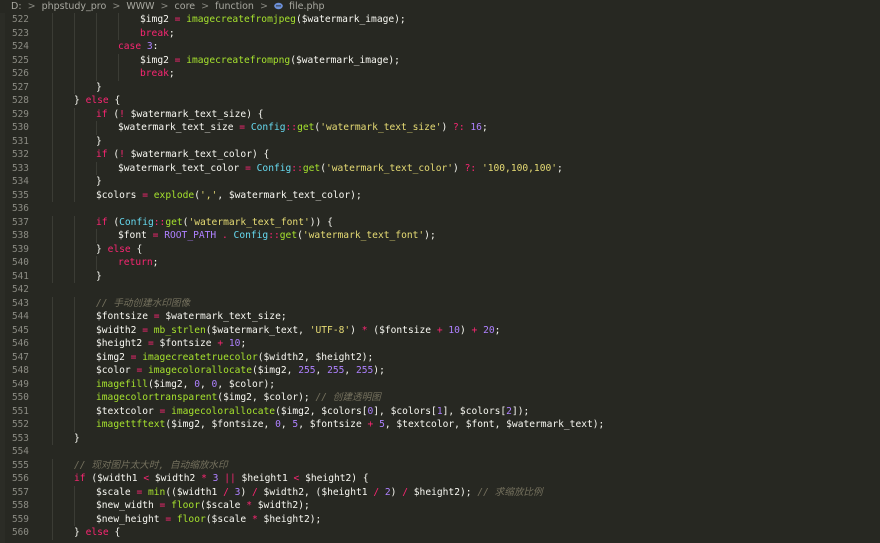  Describe the element at coordinates (440, 47) in the screenshot. I see `code-line: 524 case 3:` at that location.